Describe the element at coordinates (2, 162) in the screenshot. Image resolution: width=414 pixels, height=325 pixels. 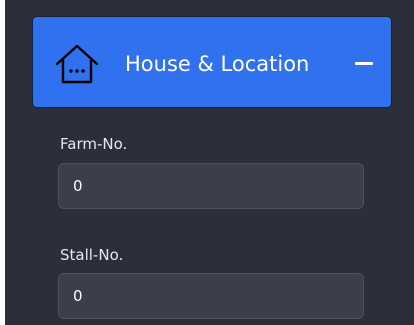
I see `left-edge-divider` at that location.